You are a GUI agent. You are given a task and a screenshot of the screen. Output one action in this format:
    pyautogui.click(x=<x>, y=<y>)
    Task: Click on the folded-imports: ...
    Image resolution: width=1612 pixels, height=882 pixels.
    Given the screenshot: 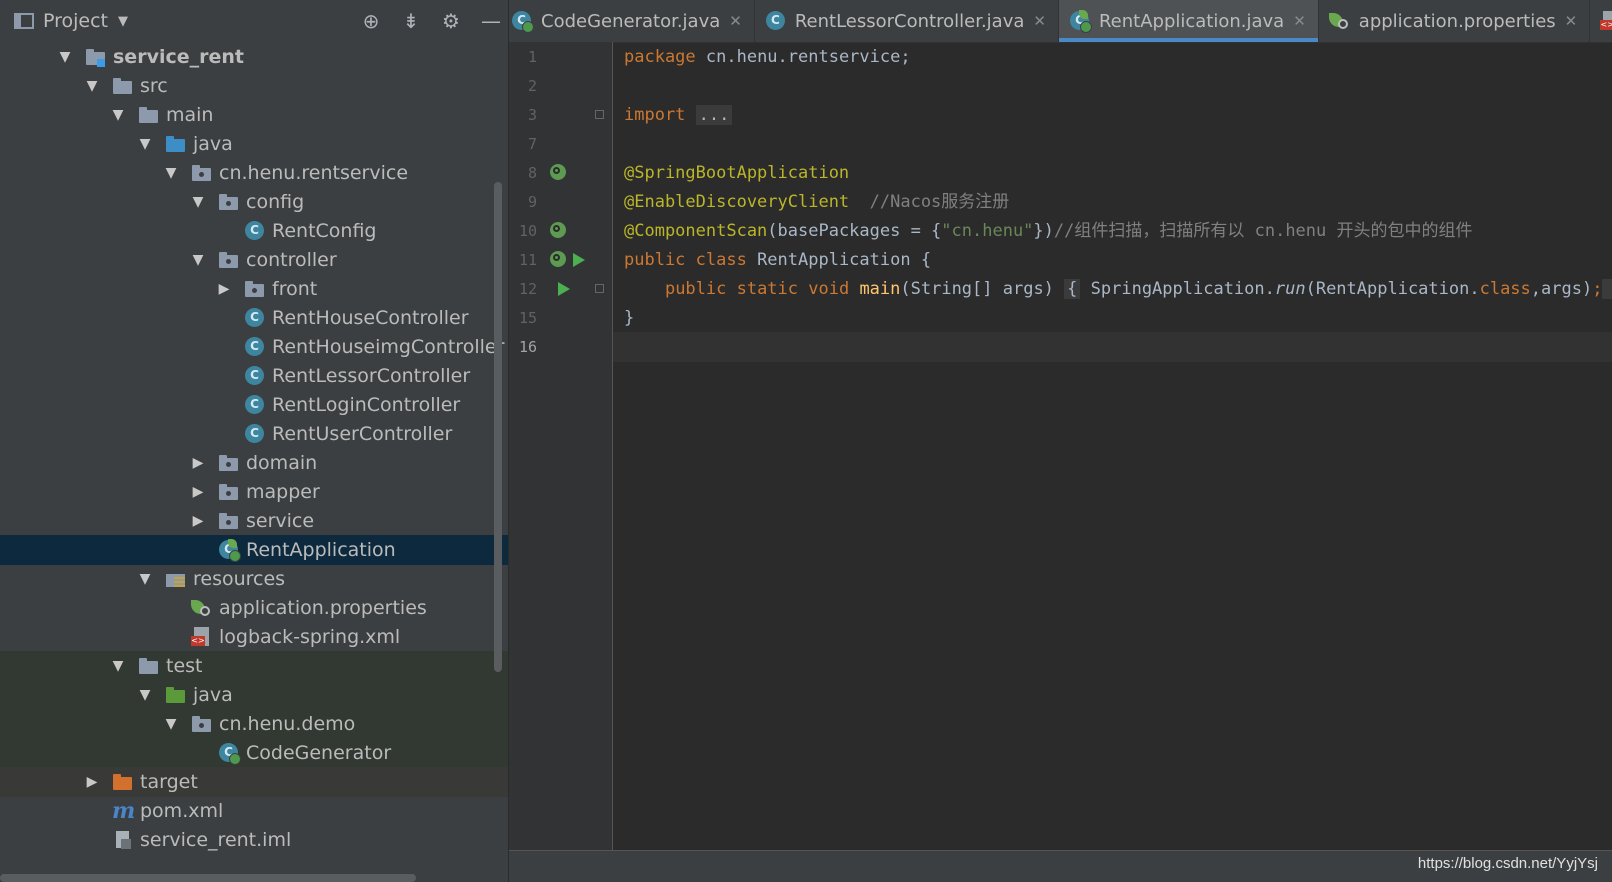 What is the action you would take?
    pyautogui.click(x=714, y=115)
    